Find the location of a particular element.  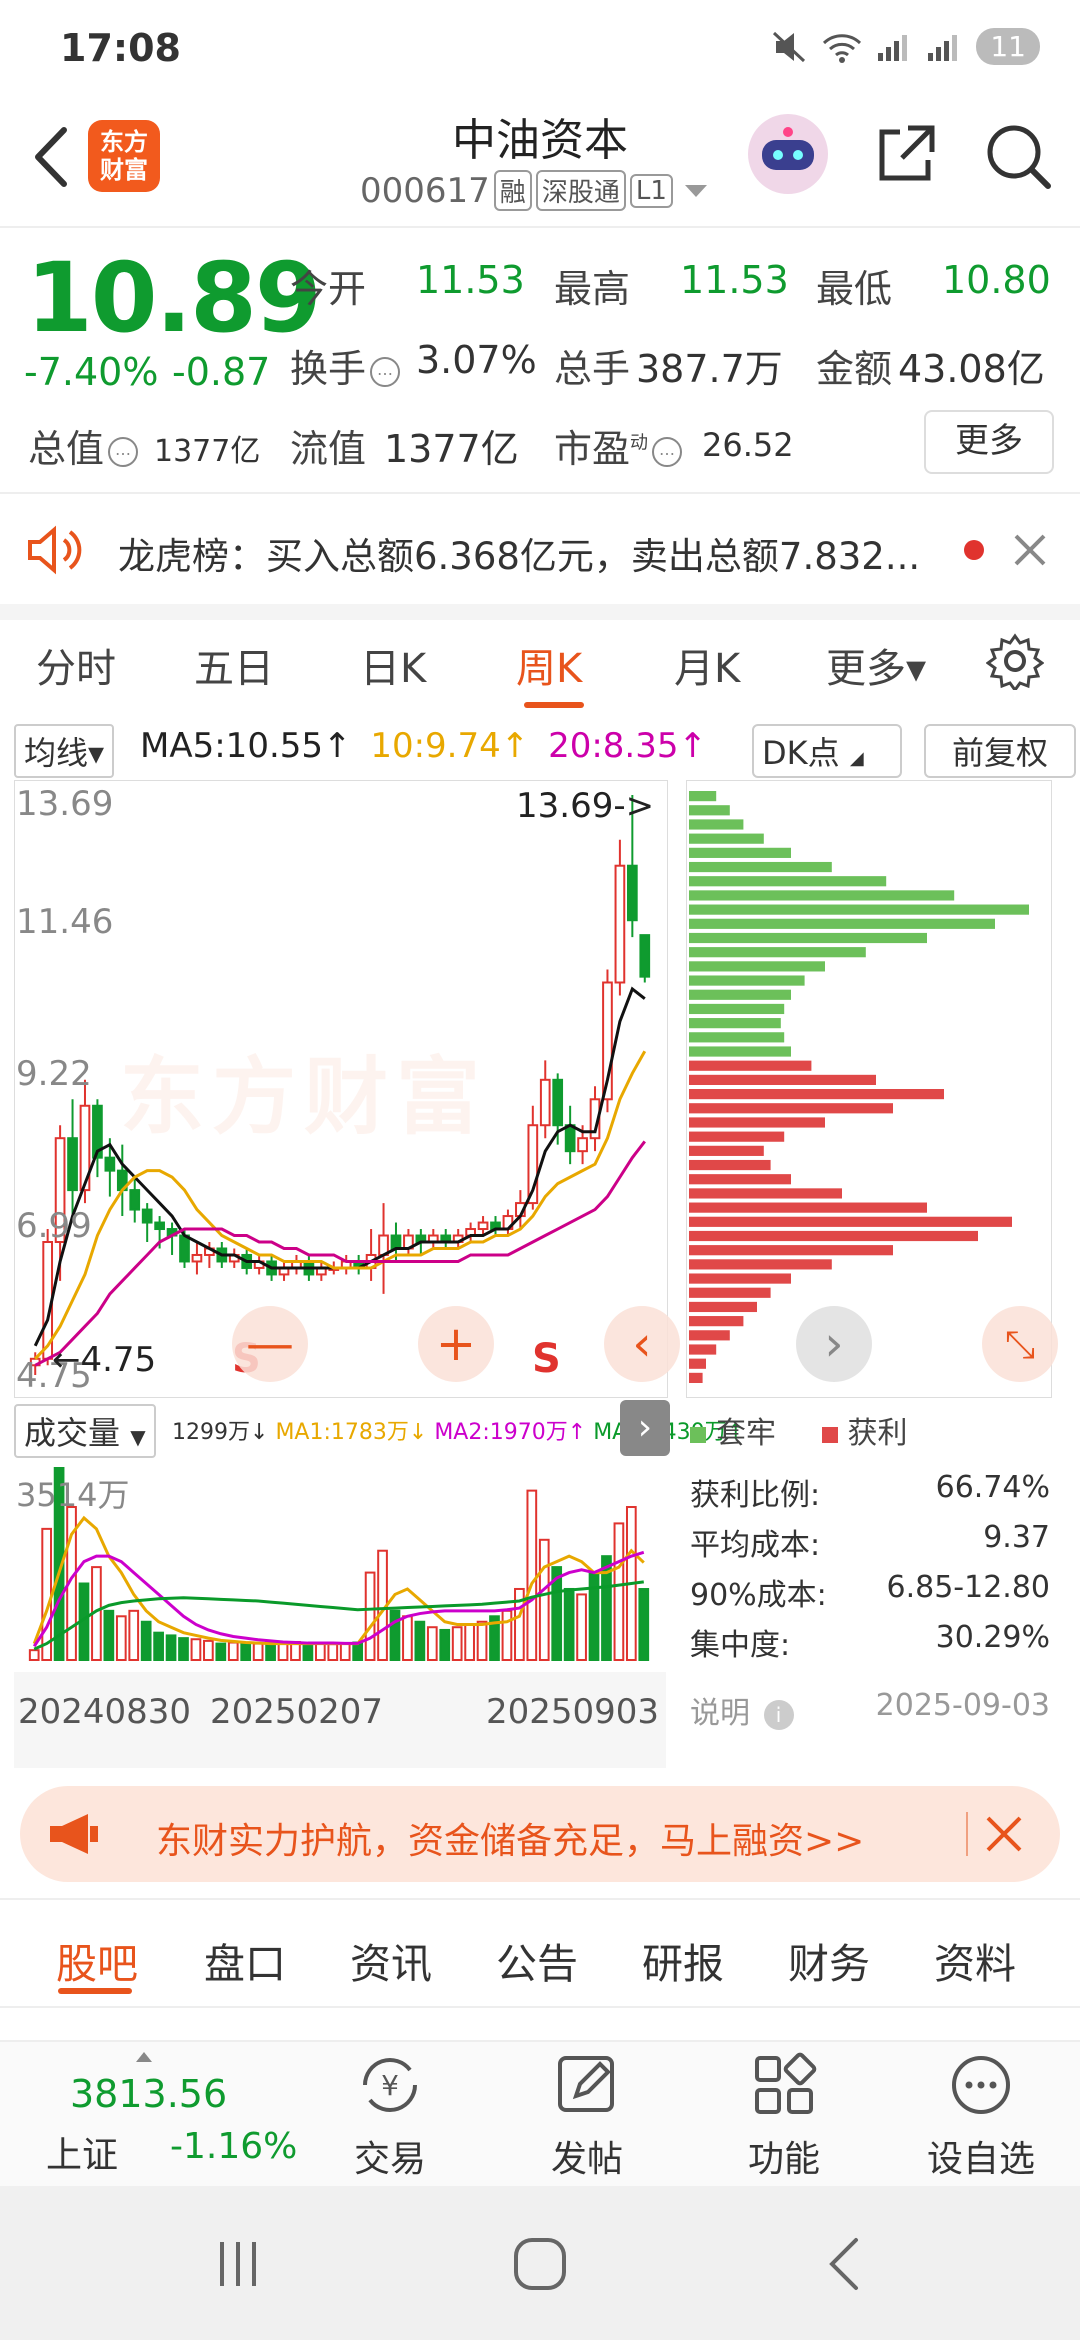

search-icon is located at coordinates (1018, 156).